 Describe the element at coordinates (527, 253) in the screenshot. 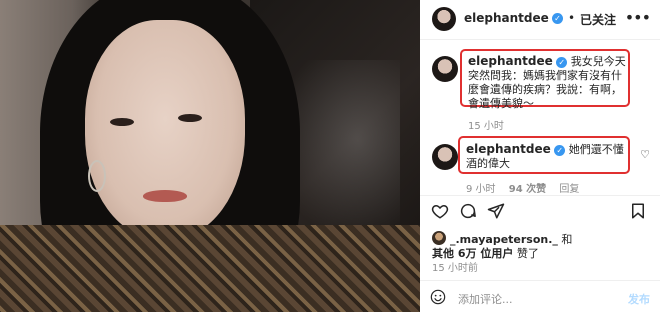

I see `likes-liked: 赞了` at that location.